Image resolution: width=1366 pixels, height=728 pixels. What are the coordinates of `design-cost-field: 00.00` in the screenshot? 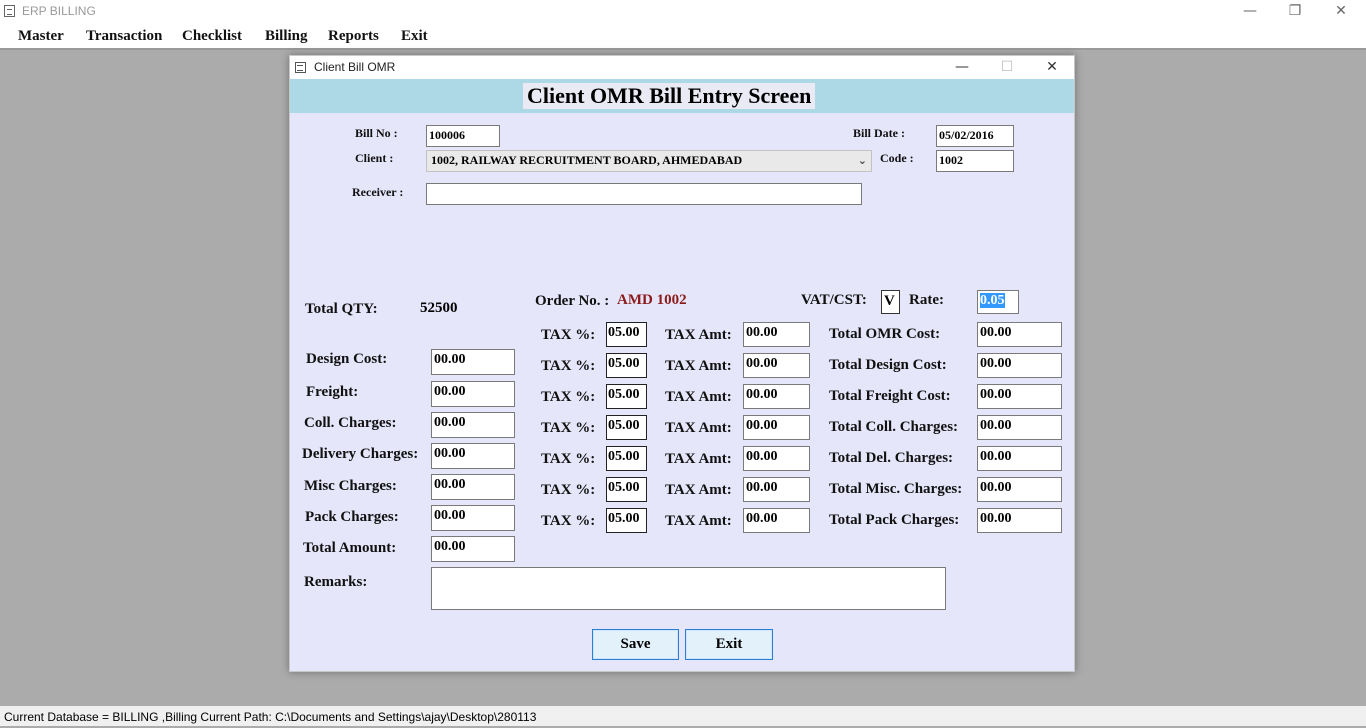 It's located at (473, 362).